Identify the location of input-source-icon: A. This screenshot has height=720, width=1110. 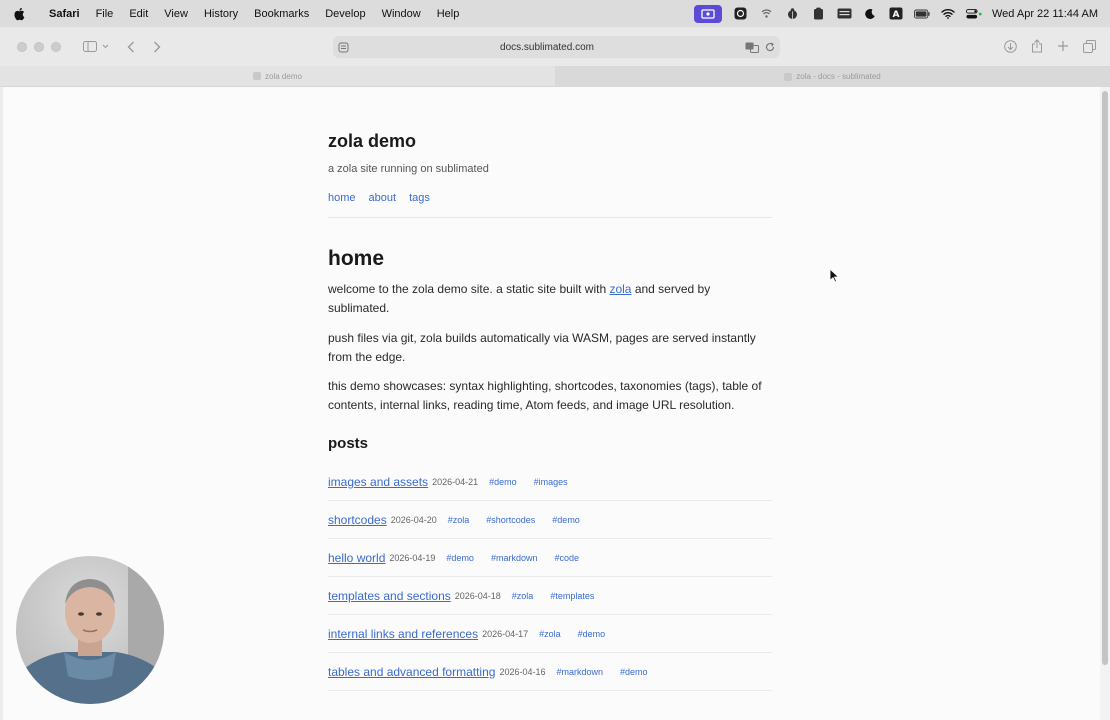
(896, 14).